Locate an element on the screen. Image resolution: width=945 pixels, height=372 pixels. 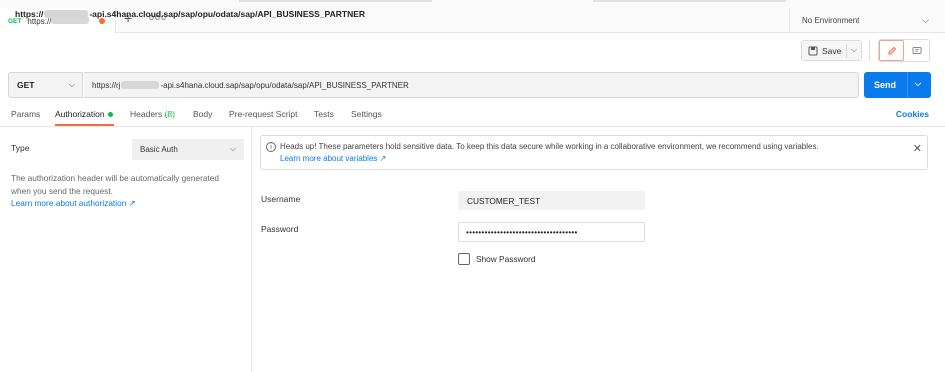
learn-more-variables-link: Learn more about variables ↗ is located at coordinates (333, 158).